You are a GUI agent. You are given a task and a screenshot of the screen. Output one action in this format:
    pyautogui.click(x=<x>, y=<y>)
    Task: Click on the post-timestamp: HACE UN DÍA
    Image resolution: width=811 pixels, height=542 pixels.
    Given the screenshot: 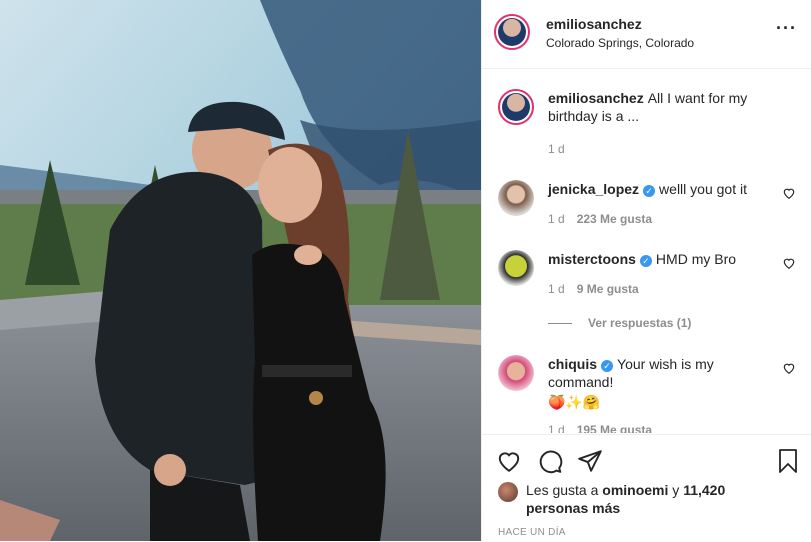 What is the action you would take?
    pyautogui.click(x=532, y=532)
    